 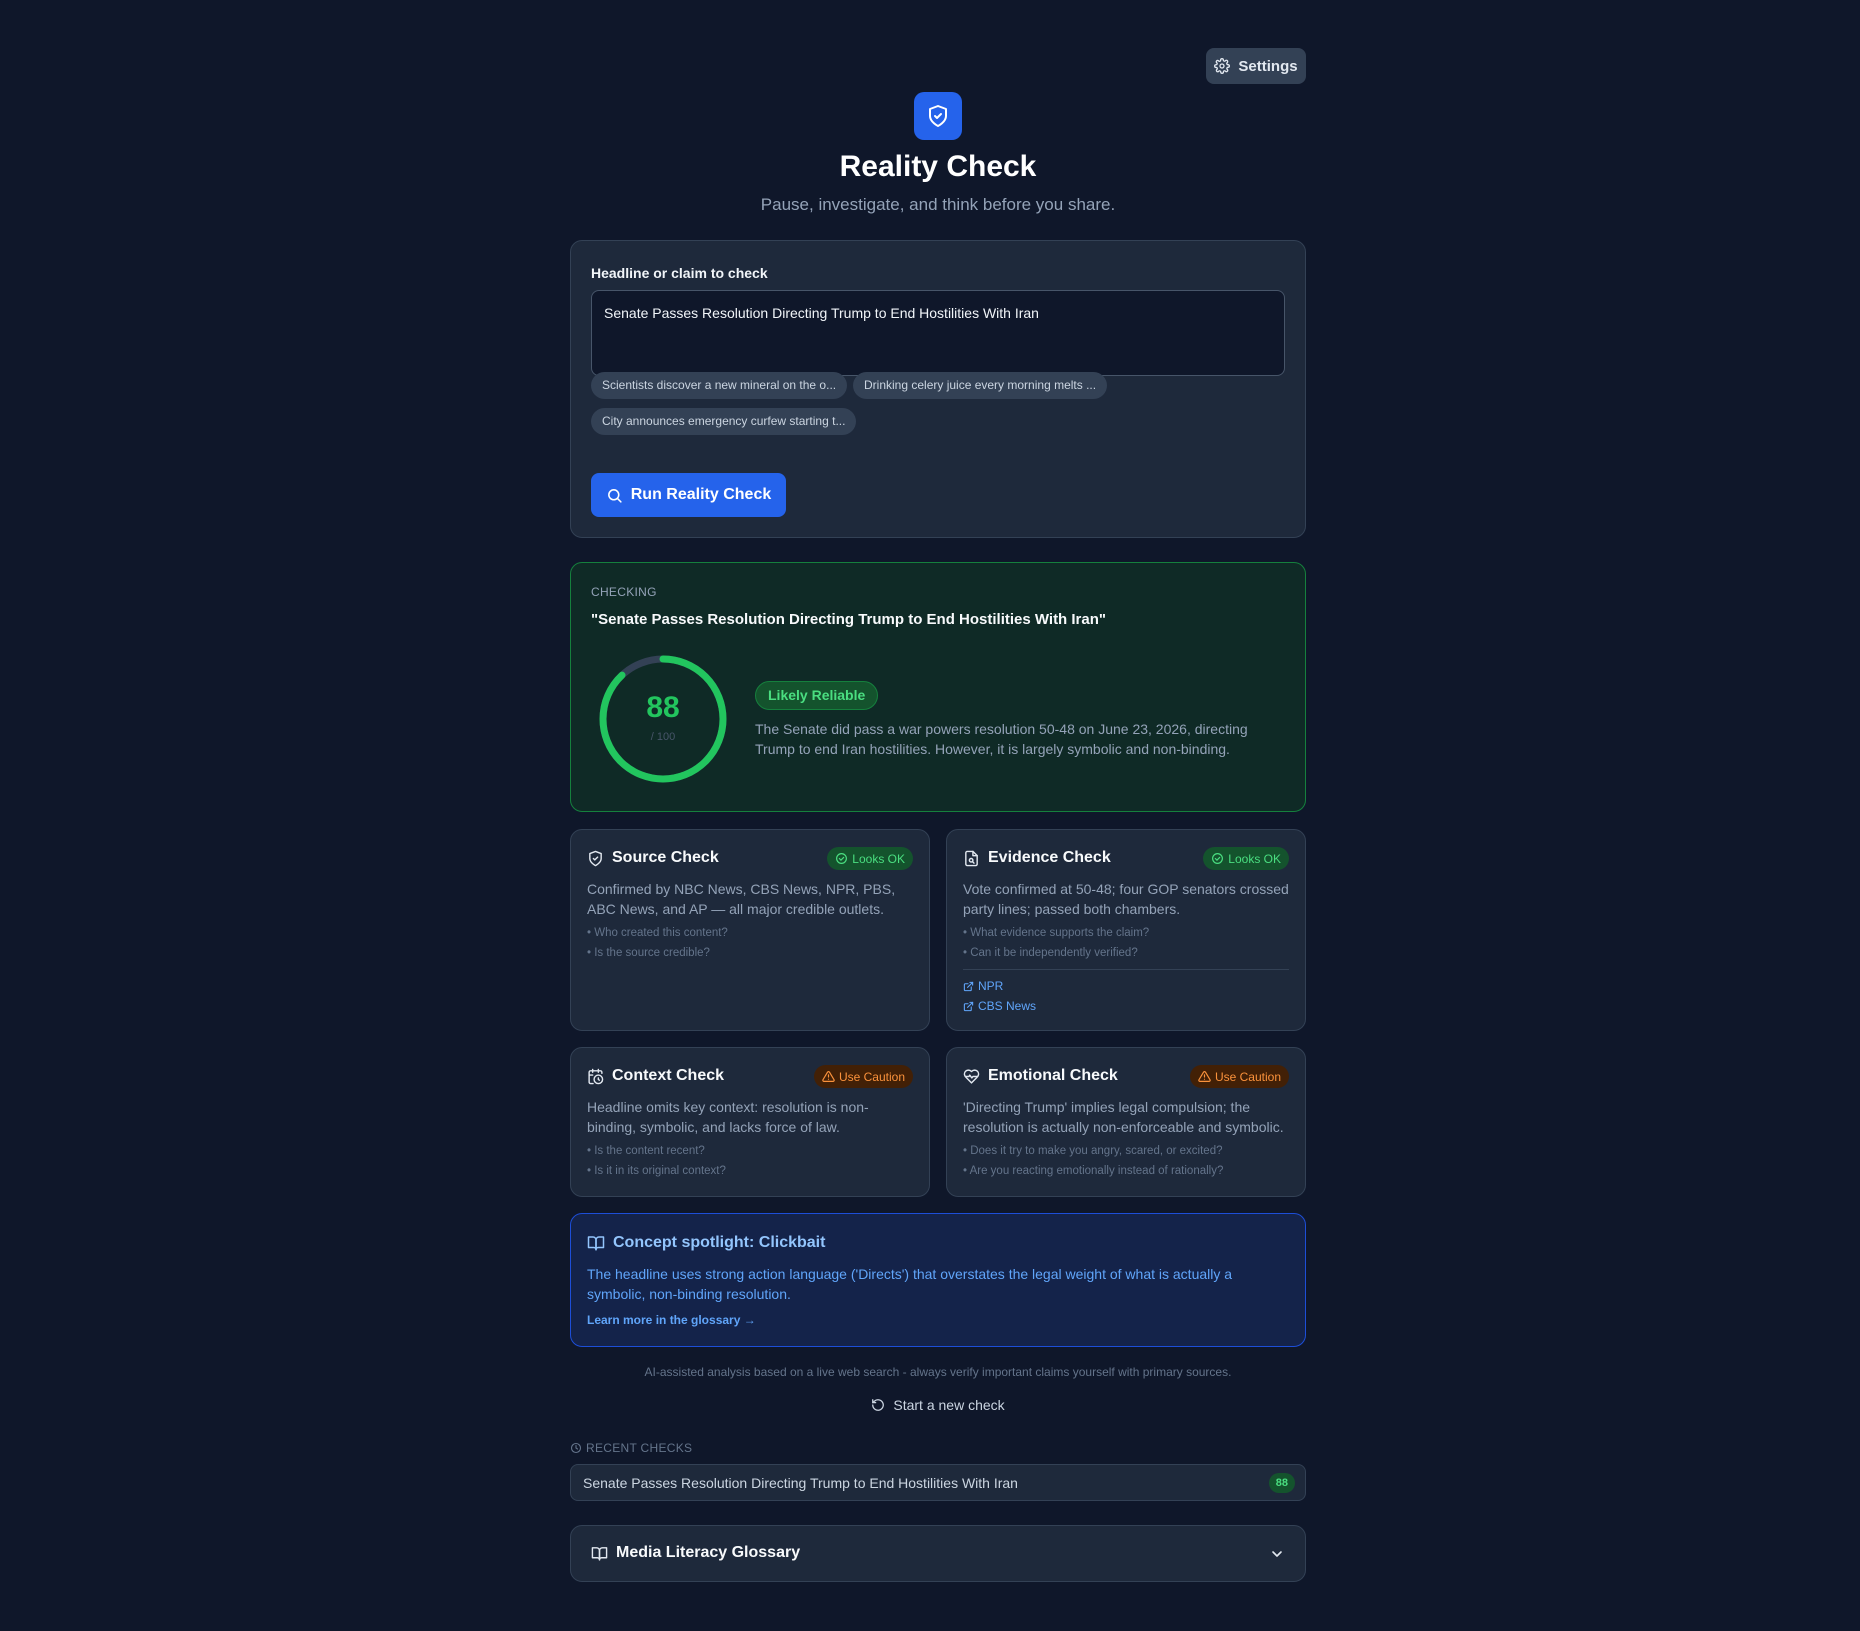 I want to click on settings-button: Settings, so click(x=1256, y=66).